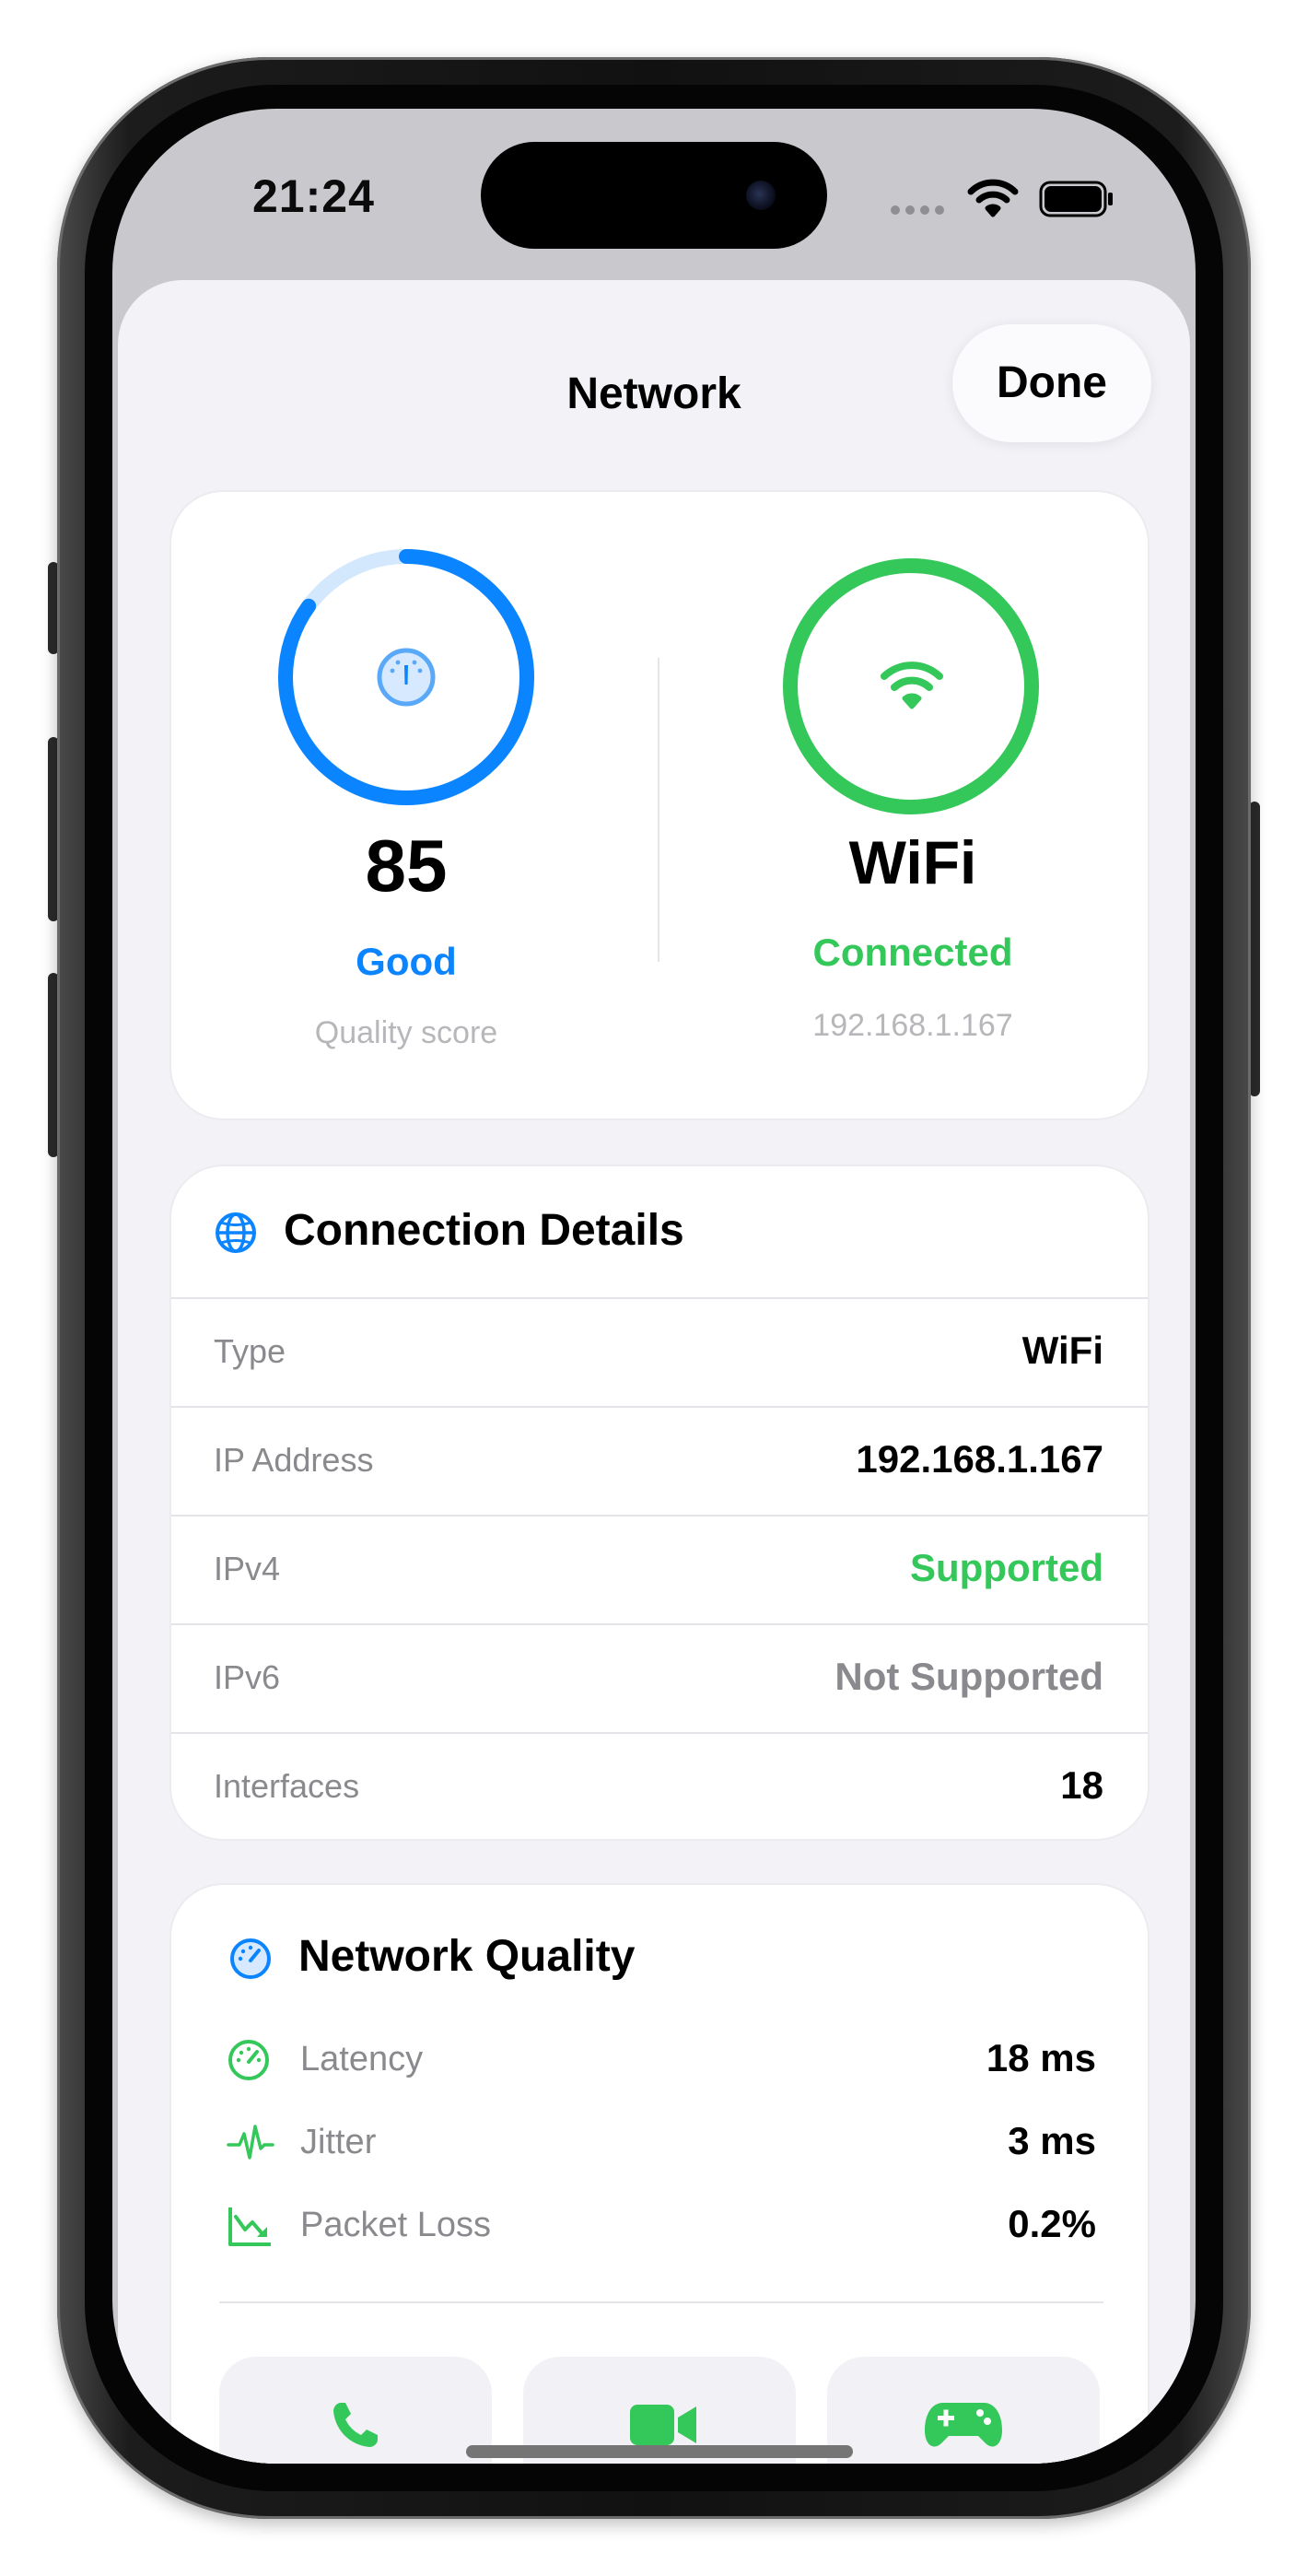  What do you see at coordinates (1052, 383) in the screenshot?
I see `done-button: Done` at bounding box center [1052, 383].